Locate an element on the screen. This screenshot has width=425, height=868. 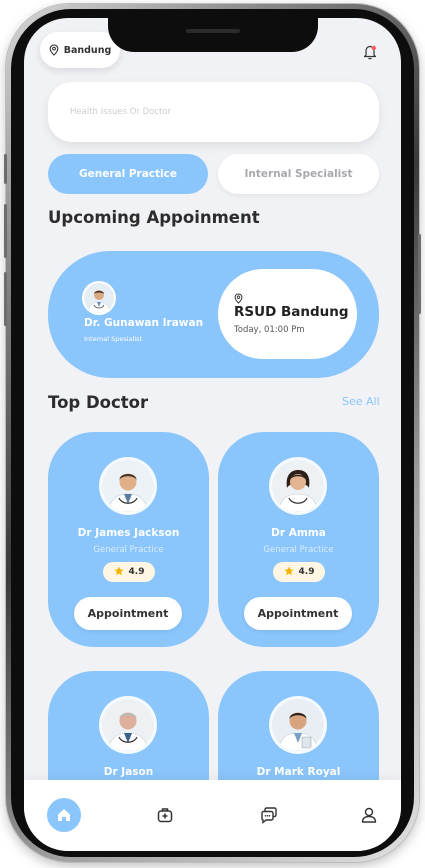
appointment-location: RSUD Bandung Today, 01:00 Pm is located at coordinates (287, 314).